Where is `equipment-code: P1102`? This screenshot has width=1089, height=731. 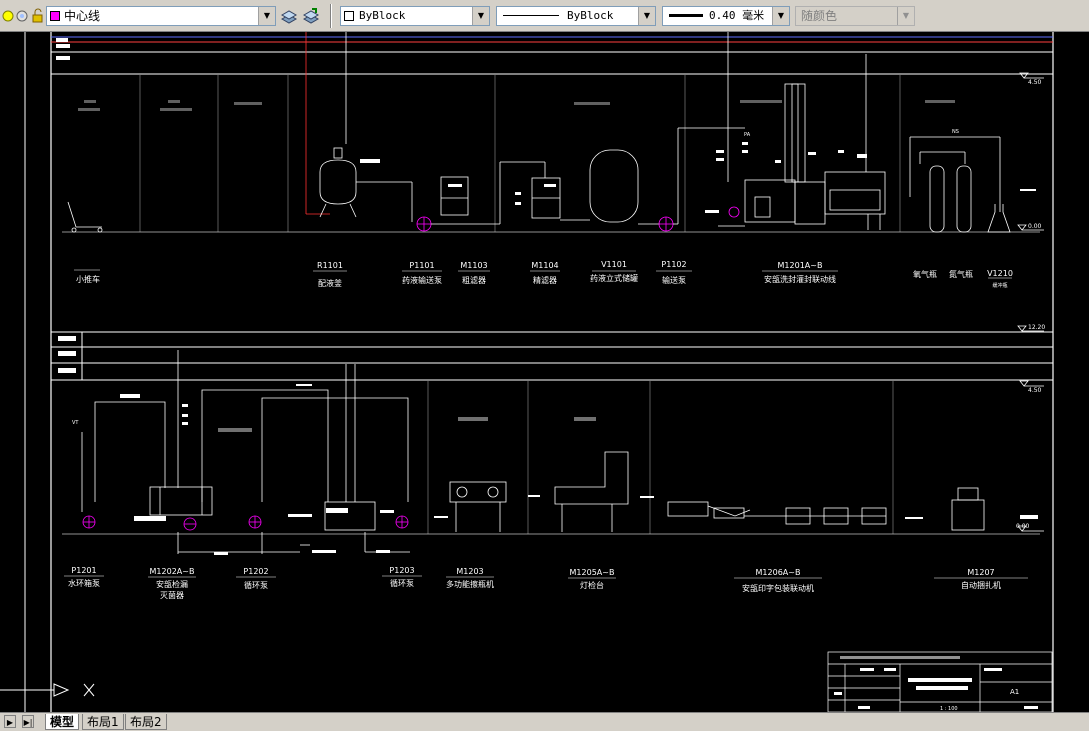
equipment-code: P1102 is located at coordinates (673, 264).